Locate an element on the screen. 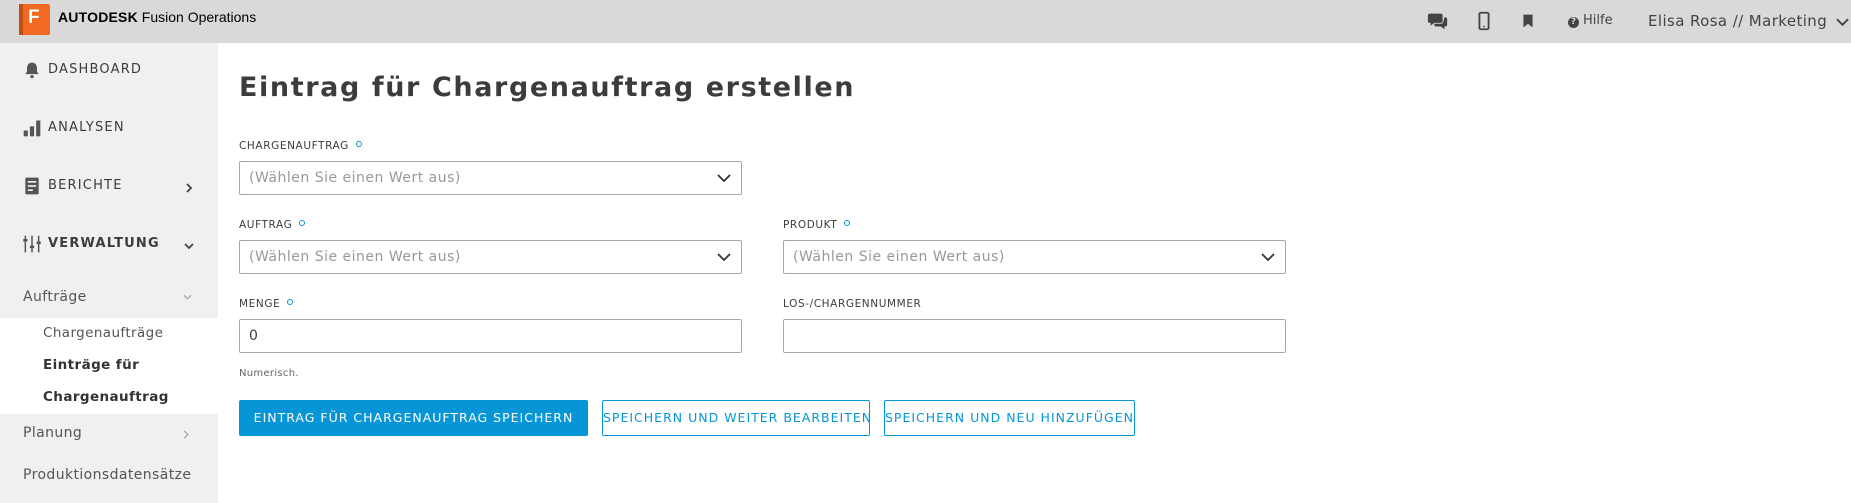 The image size is (1851, 503). lot-number-label-text: LOS-/CHARGENNUMMER is located at coordinates (852, 304).